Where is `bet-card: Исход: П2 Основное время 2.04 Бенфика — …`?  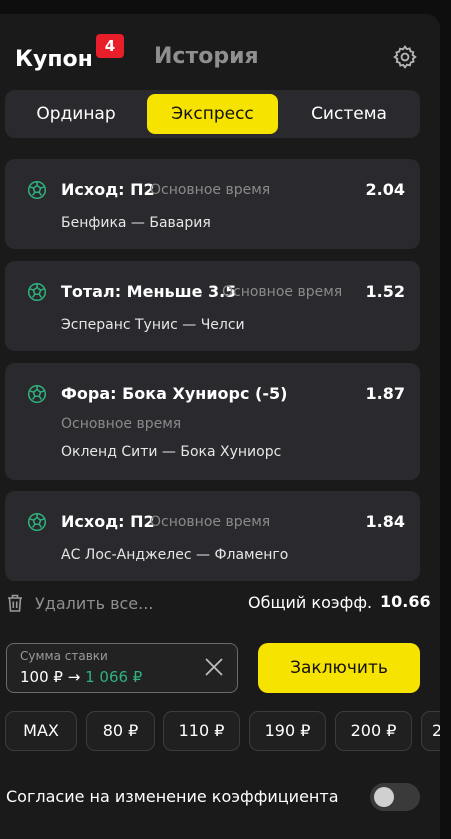
bet-card: Исход: П2 Основное время 2.04 Бенфика — … is located at coordinates (212, 204).